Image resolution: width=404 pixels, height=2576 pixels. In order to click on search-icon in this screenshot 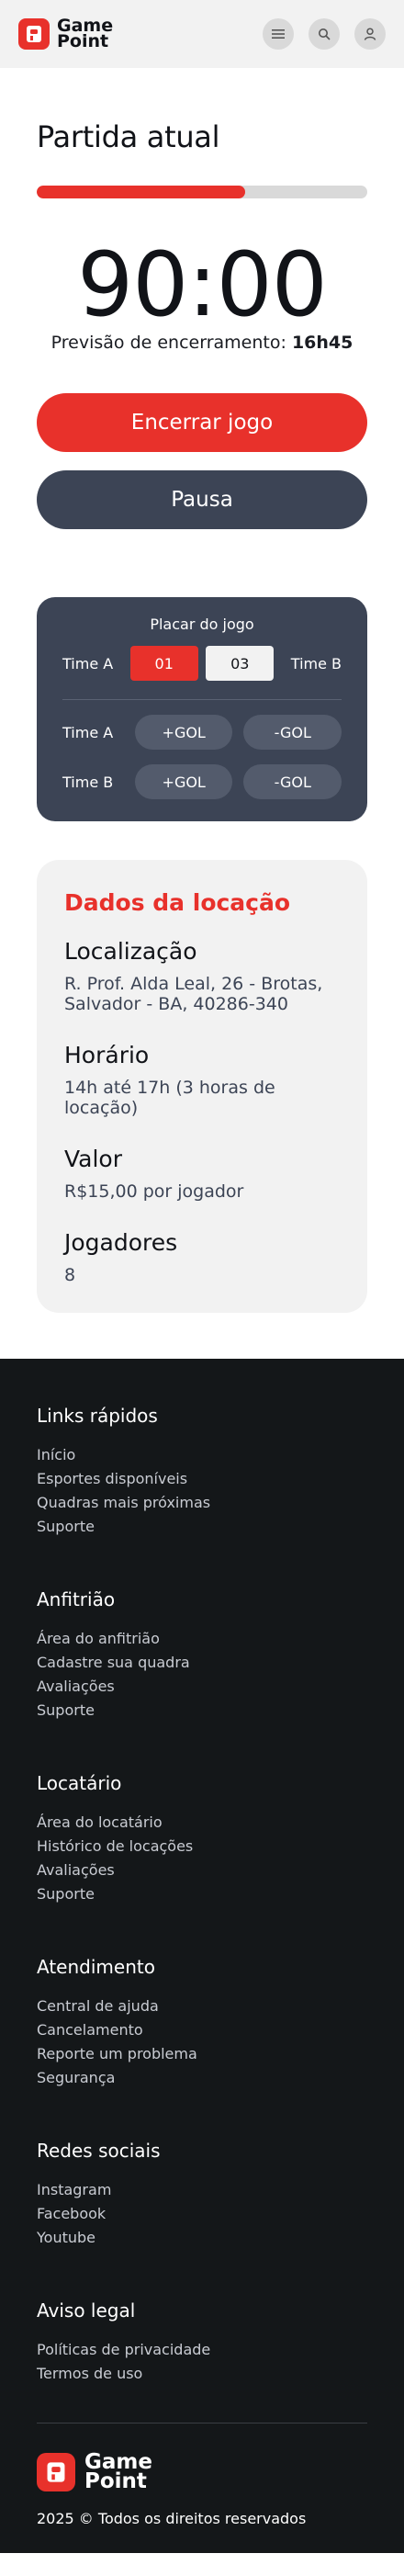, I will do `click(325, 34)`.